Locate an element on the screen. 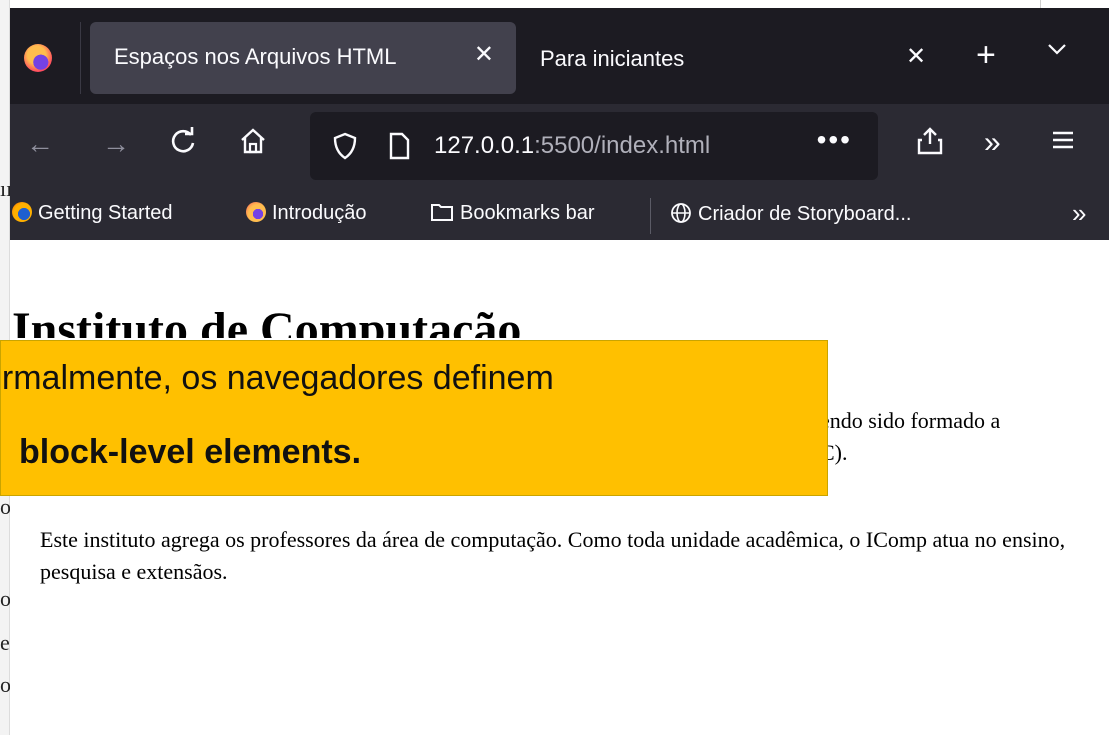 This screenshot has height=735, width=1109. page-title: Instituto de Computação is located at coordinates (267, 320).